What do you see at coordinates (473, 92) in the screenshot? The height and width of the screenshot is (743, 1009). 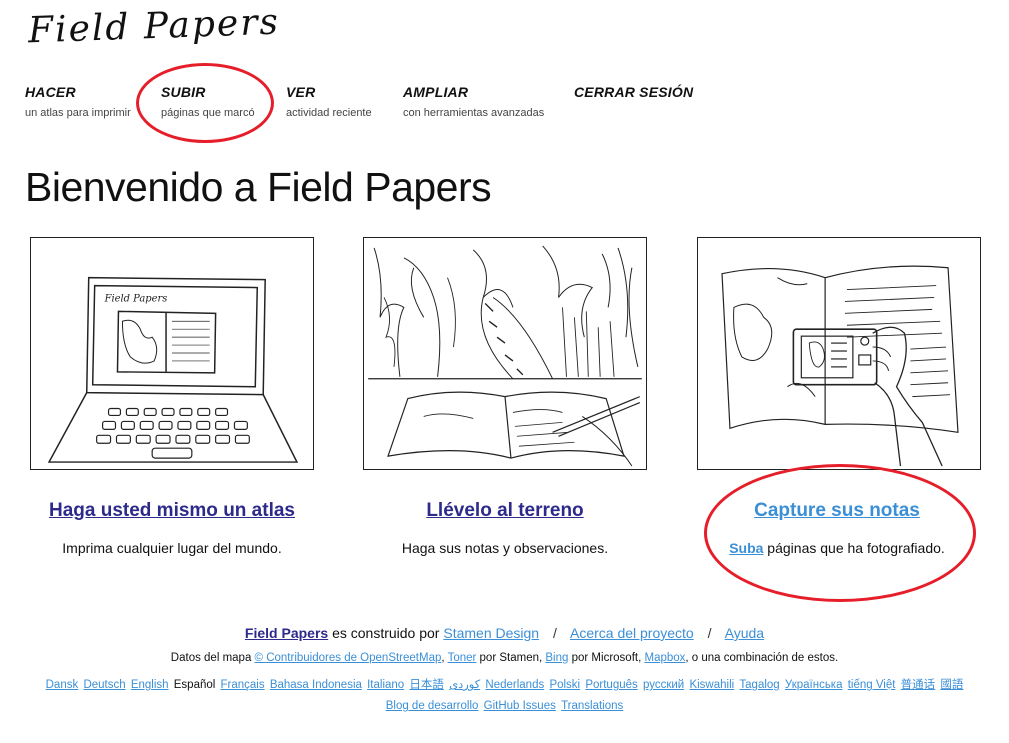 I see `nav-extend-label: AMPLIAR` at bounding box center [473, 92].